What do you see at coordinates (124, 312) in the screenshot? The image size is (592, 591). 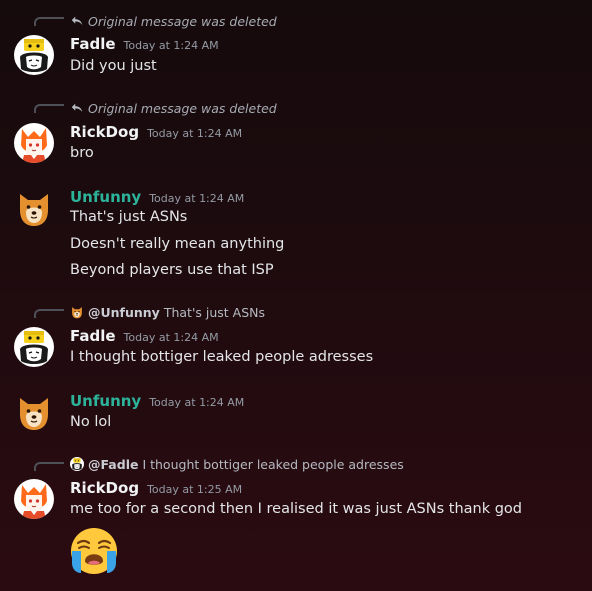 I see `reply-author: @Unfunny` at bounding box center [124, 312].